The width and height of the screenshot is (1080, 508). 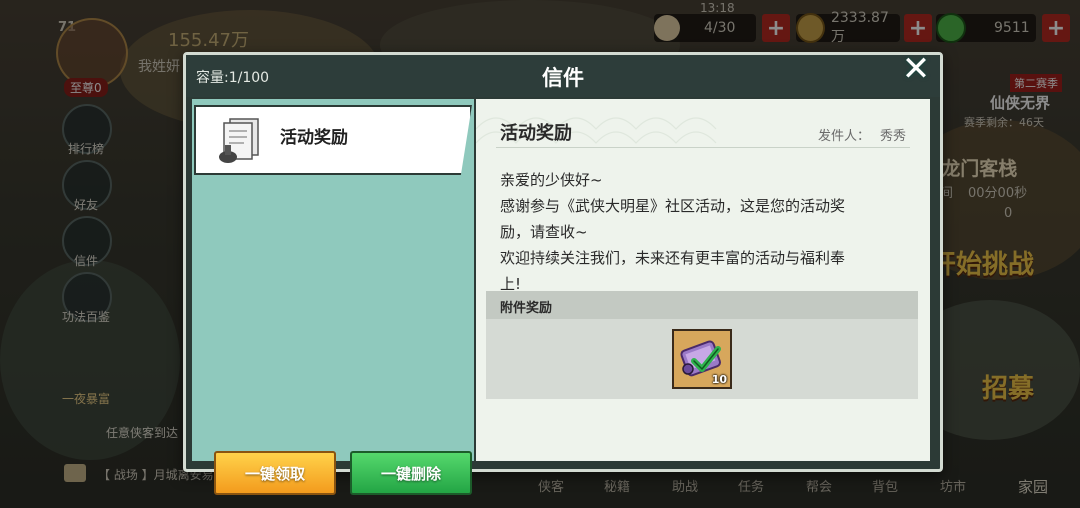 What do you see at coordinates (314, 138) in the screenshot?
I see `mail-list-item-title: 活动奖励` at bounding box center [314, 138].